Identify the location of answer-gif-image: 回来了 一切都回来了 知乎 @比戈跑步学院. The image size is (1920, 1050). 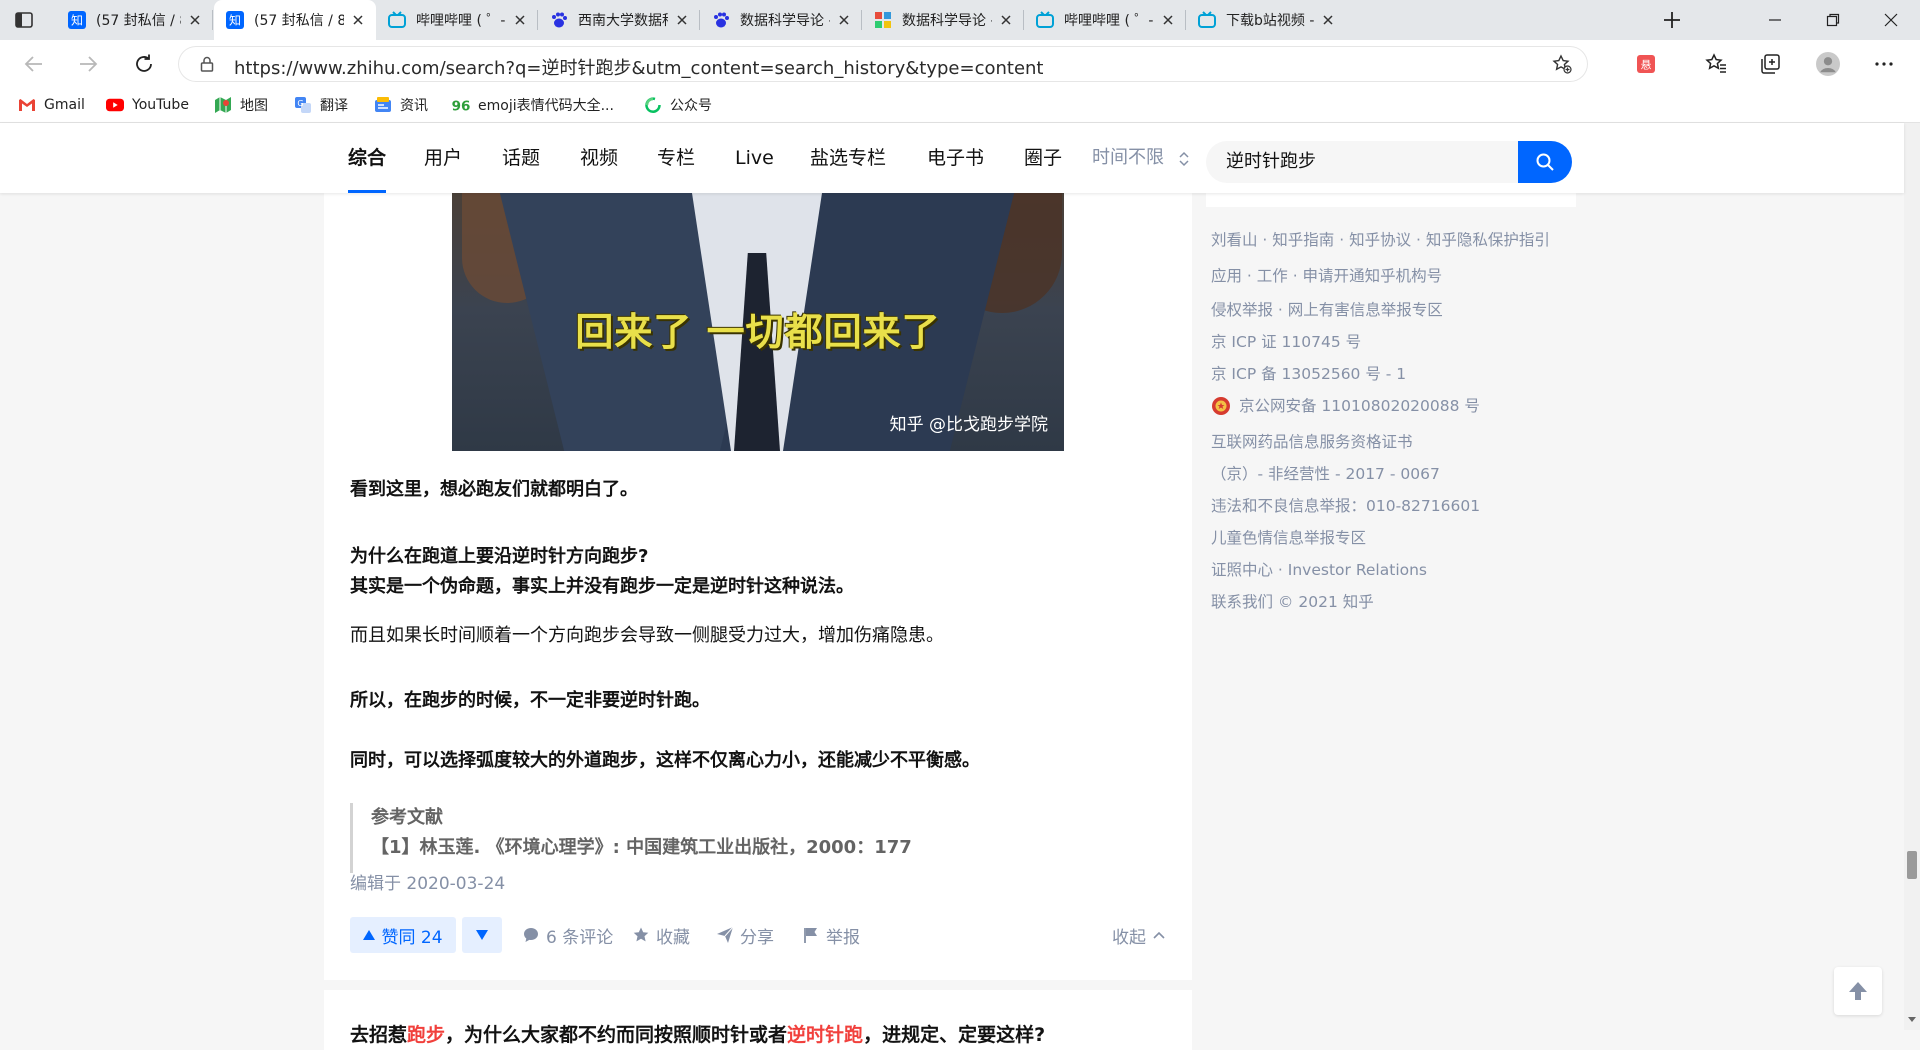
(758, 322).